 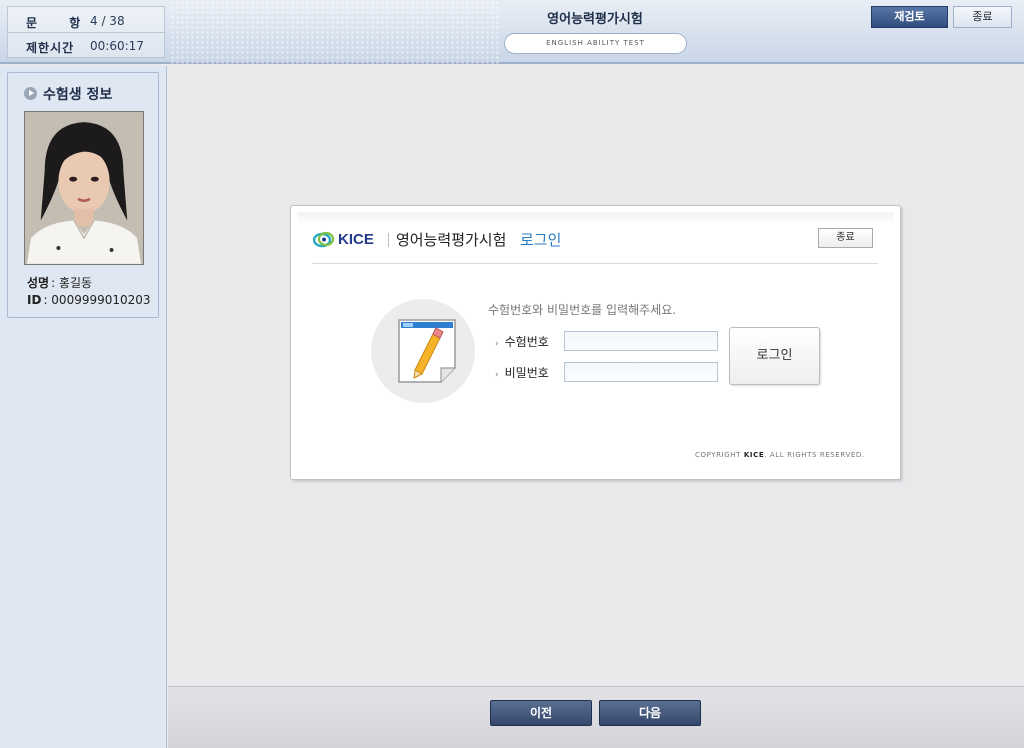 I want to click on kice-logo-text: KICE, so click(x=356, y=239).